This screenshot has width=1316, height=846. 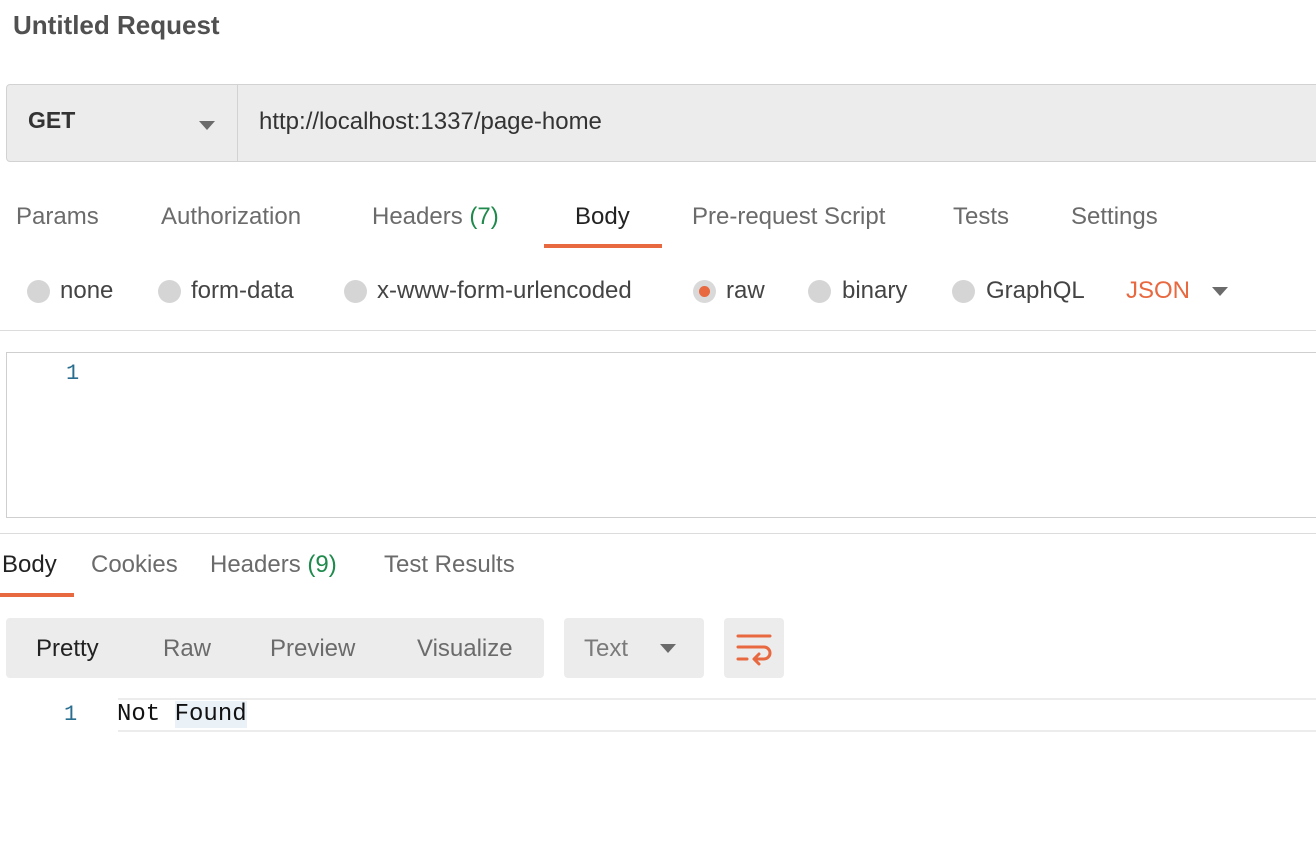 I want to click on wrap-lines-button, so click(x=754, y=648).